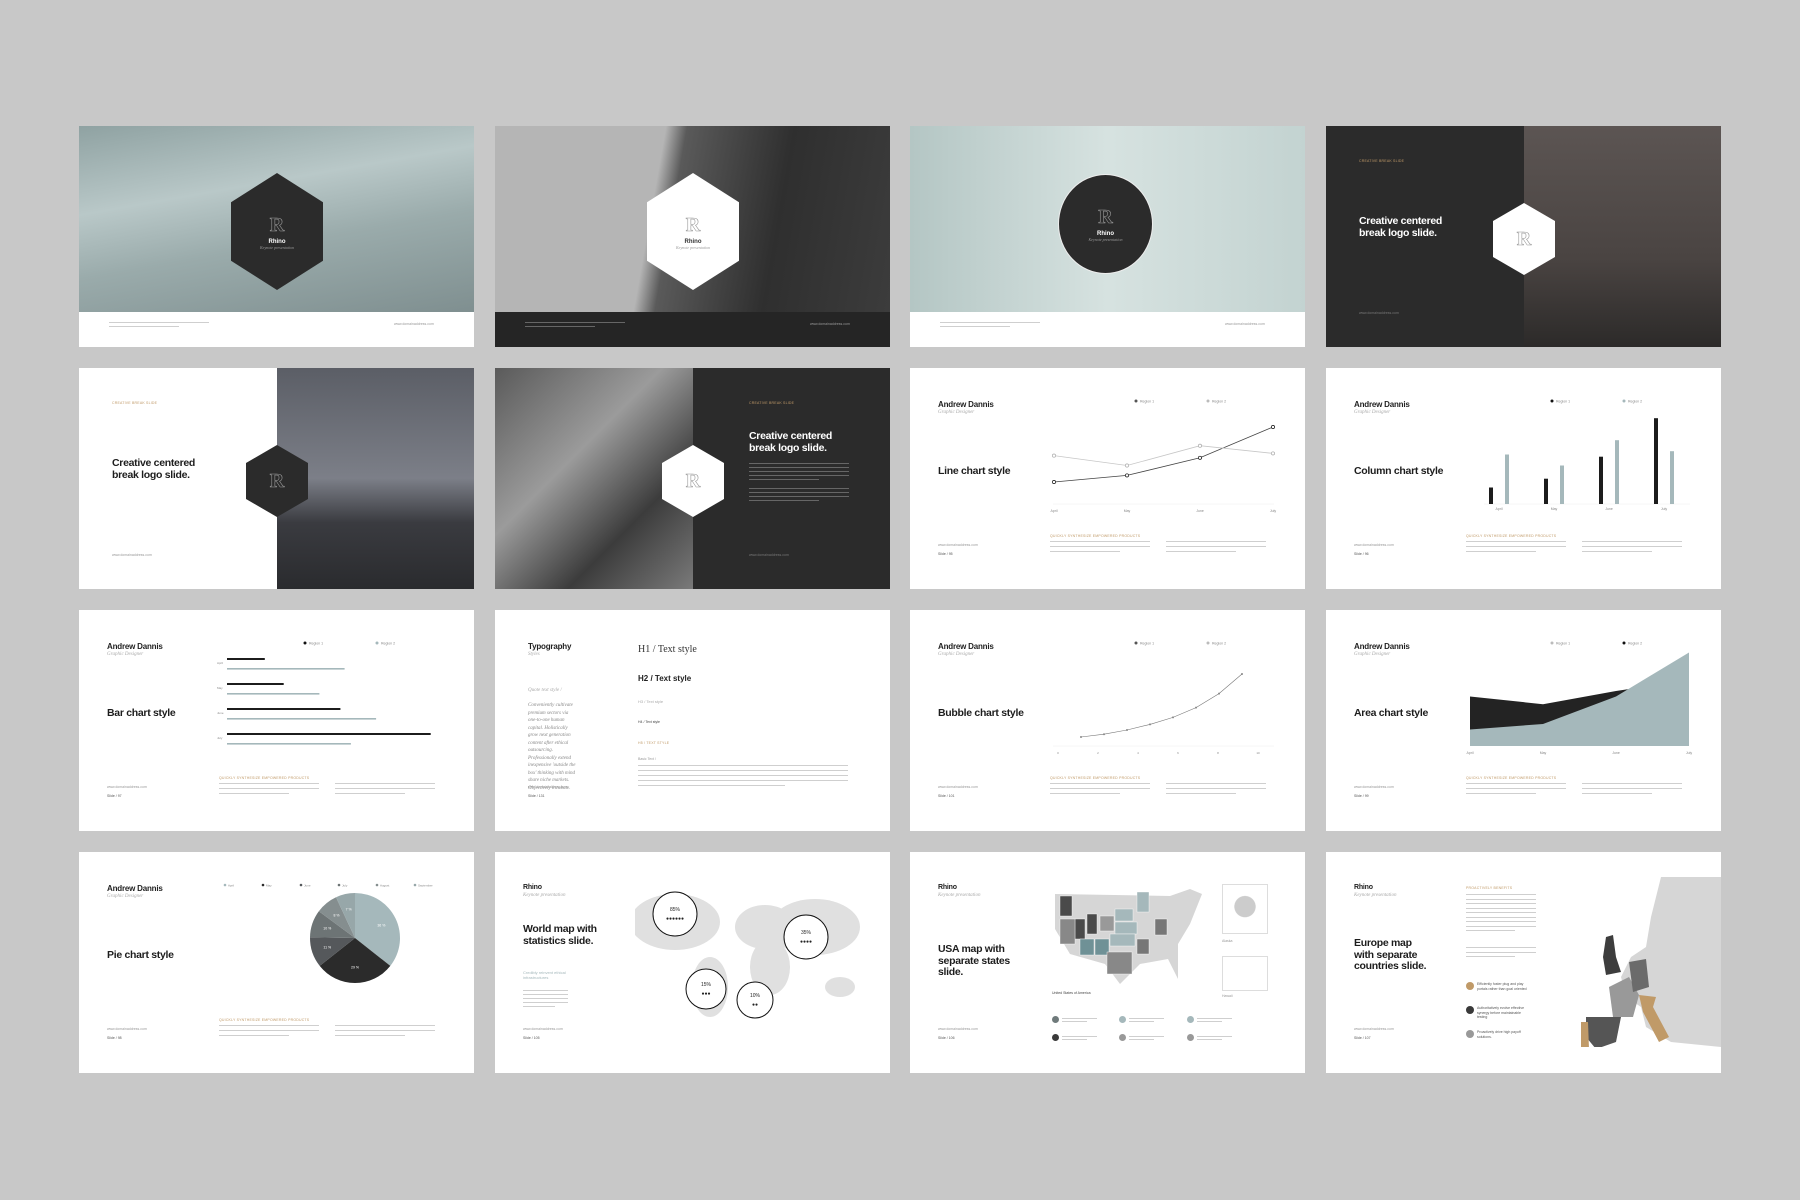 The image size is (1800, 1200). I want to click on legend-region-1: Region 1, so click(1147, 644).